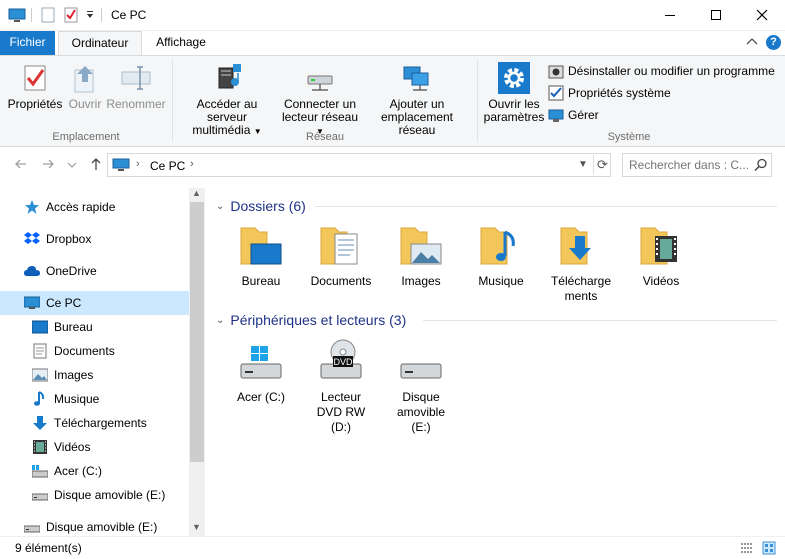 The image size is (785, 559). What do you see at coordinates (102, 527) in the screenshot?
I see `nav-item-label: Disque amovible (E:)` at bounding box center [102, 527].